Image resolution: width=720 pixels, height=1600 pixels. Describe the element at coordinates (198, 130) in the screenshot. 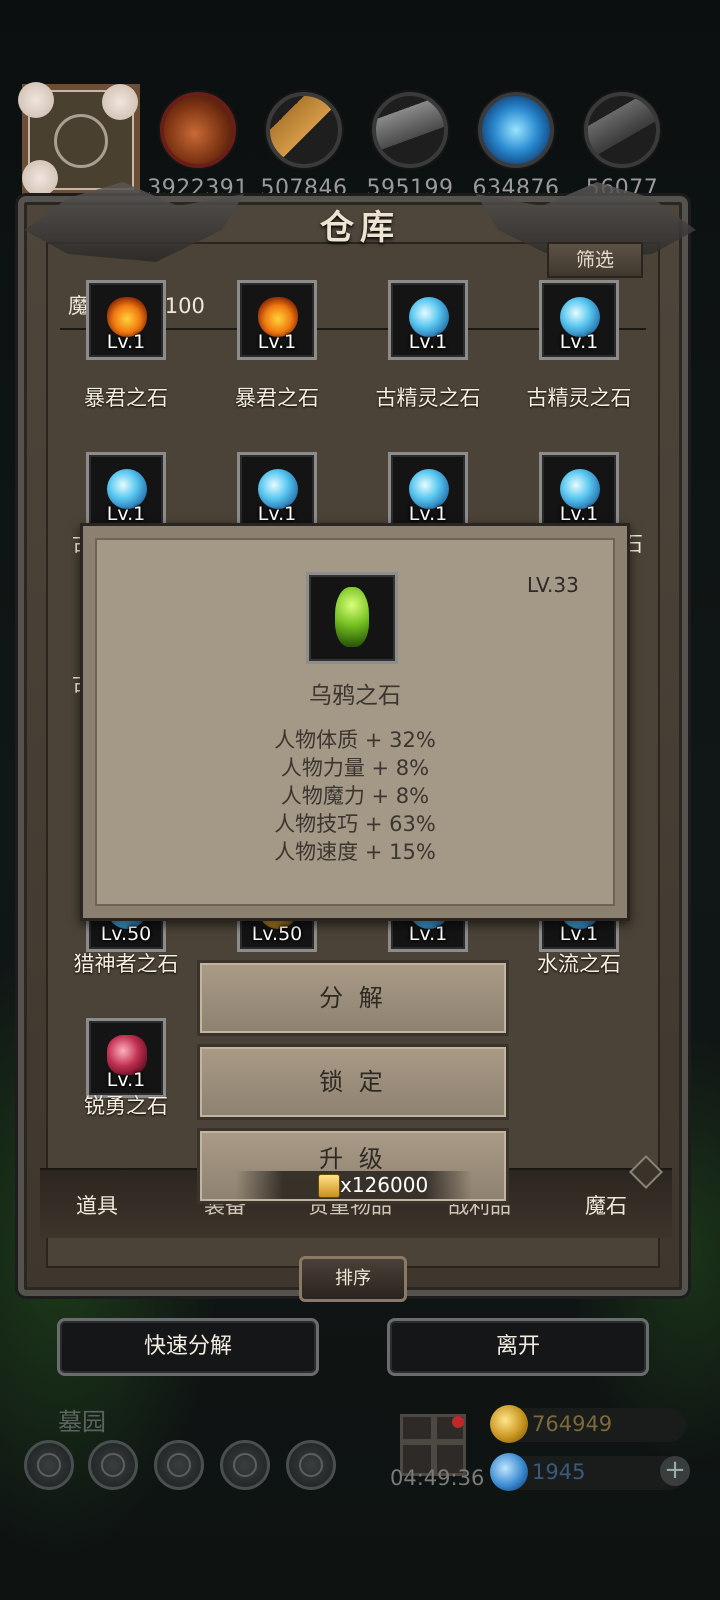

I see `meat-icon` at that location.